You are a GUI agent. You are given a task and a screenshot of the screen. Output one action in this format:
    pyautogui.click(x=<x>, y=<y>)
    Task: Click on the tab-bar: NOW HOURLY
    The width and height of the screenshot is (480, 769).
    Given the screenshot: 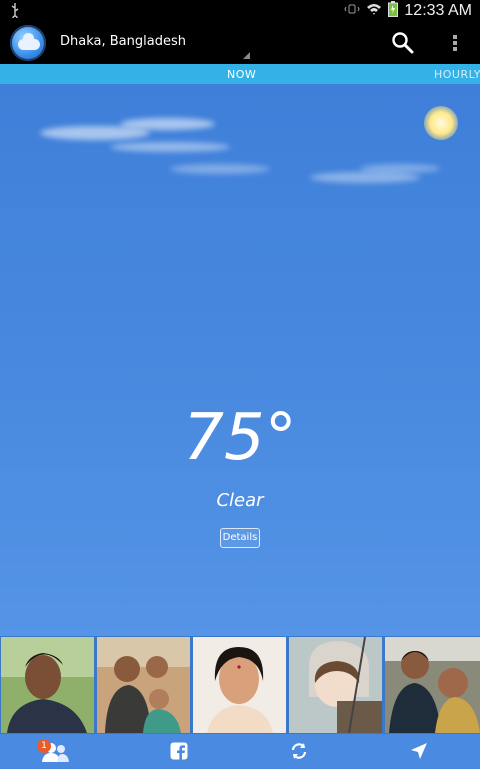 What is the action you would take?
    pyautogui.click(x=240, y=74)
    